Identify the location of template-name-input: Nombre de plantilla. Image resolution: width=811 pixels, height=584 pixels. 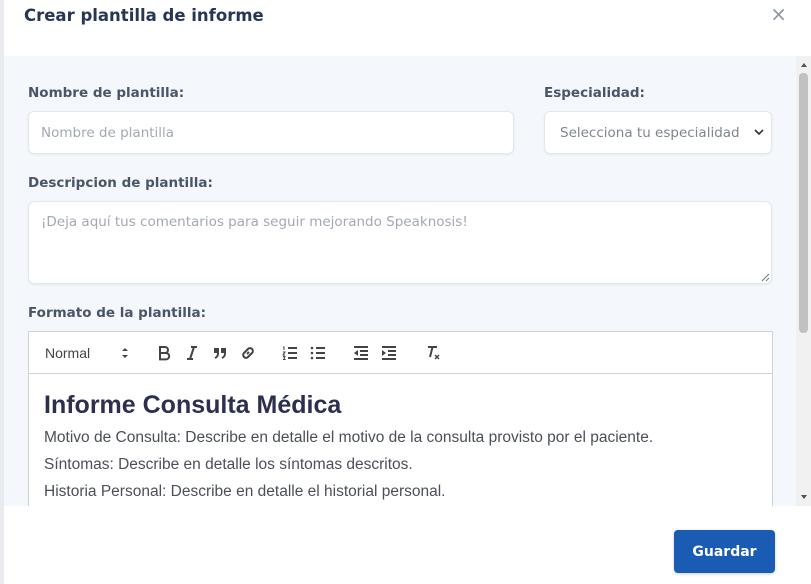
(271, 132).